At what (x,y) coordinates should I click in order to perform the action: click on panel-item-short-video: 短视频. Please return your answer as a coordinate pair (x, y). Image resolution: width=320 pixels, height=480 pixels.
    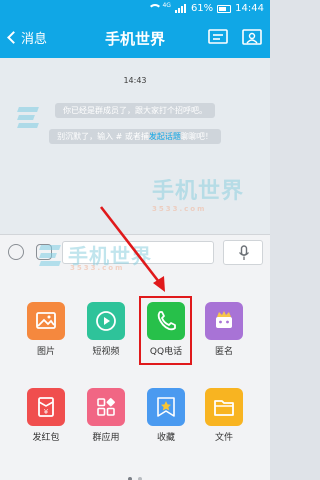
    Looking at the image, I should click on (106, 329).